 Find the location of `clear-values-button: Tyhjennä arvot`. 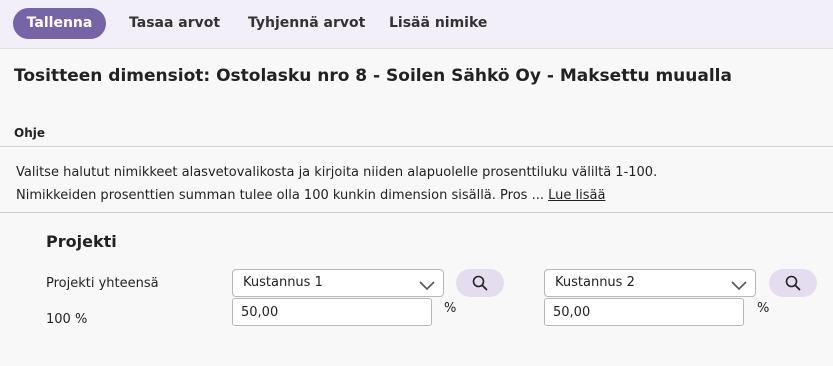

clear-values-button: Tyhjennä arvot is located at coordinates (306, 23).